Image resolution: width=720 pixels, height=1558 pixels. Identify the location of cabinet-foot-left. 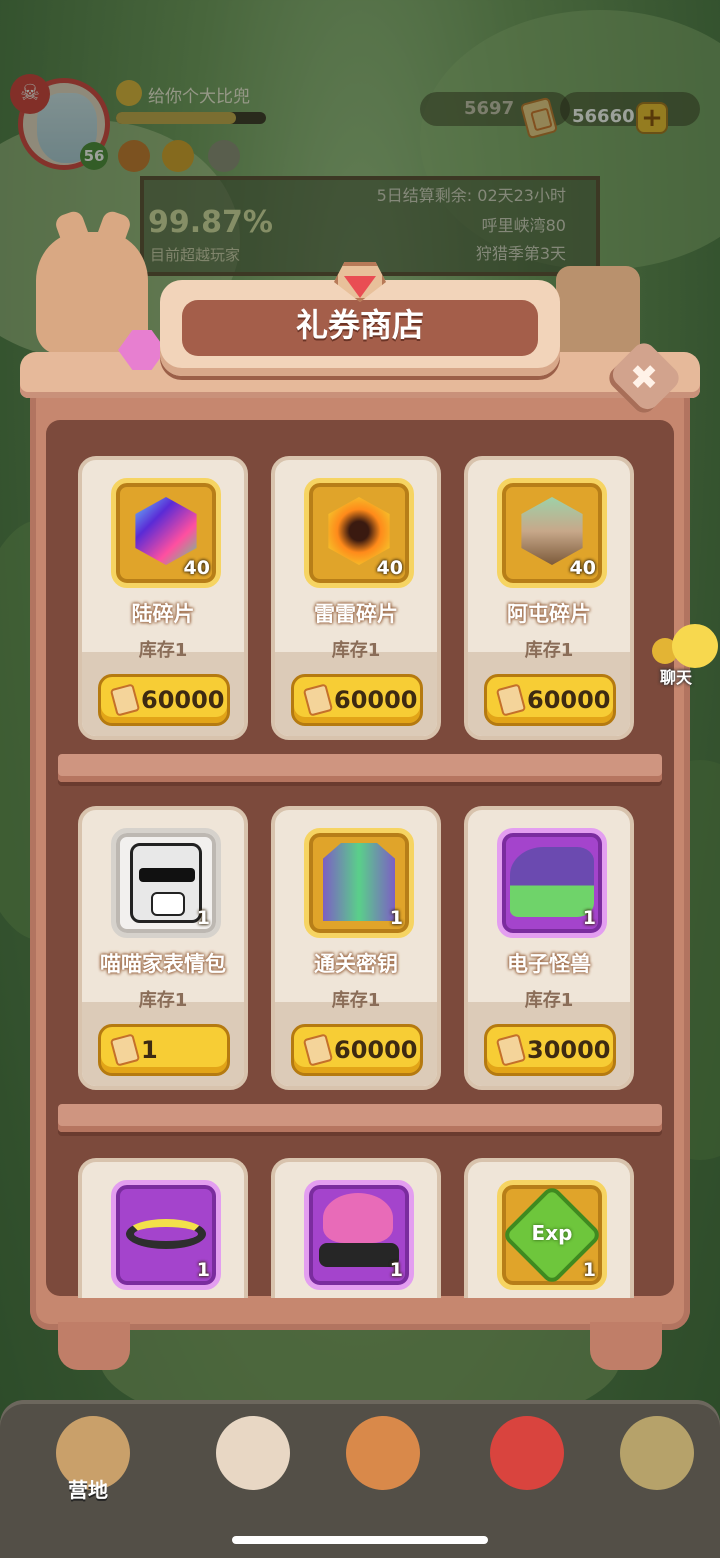
(94, 1346).